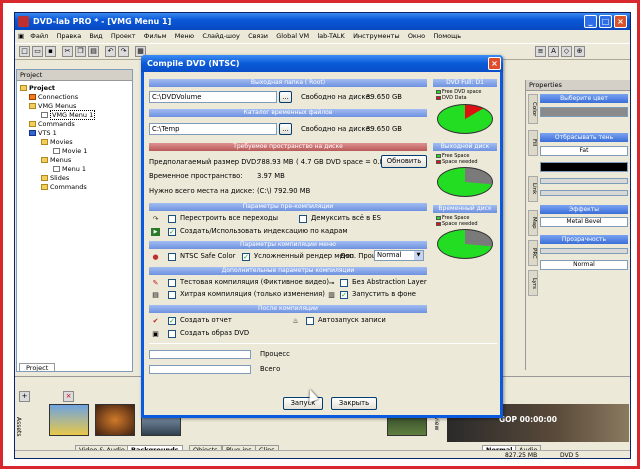 Image resolution: width=640 pixels, height=469 pixels. Describe the element at coordinates (330, 36) in the screenshot. I see `menu-lab-talk: lab-TALK` at that location.